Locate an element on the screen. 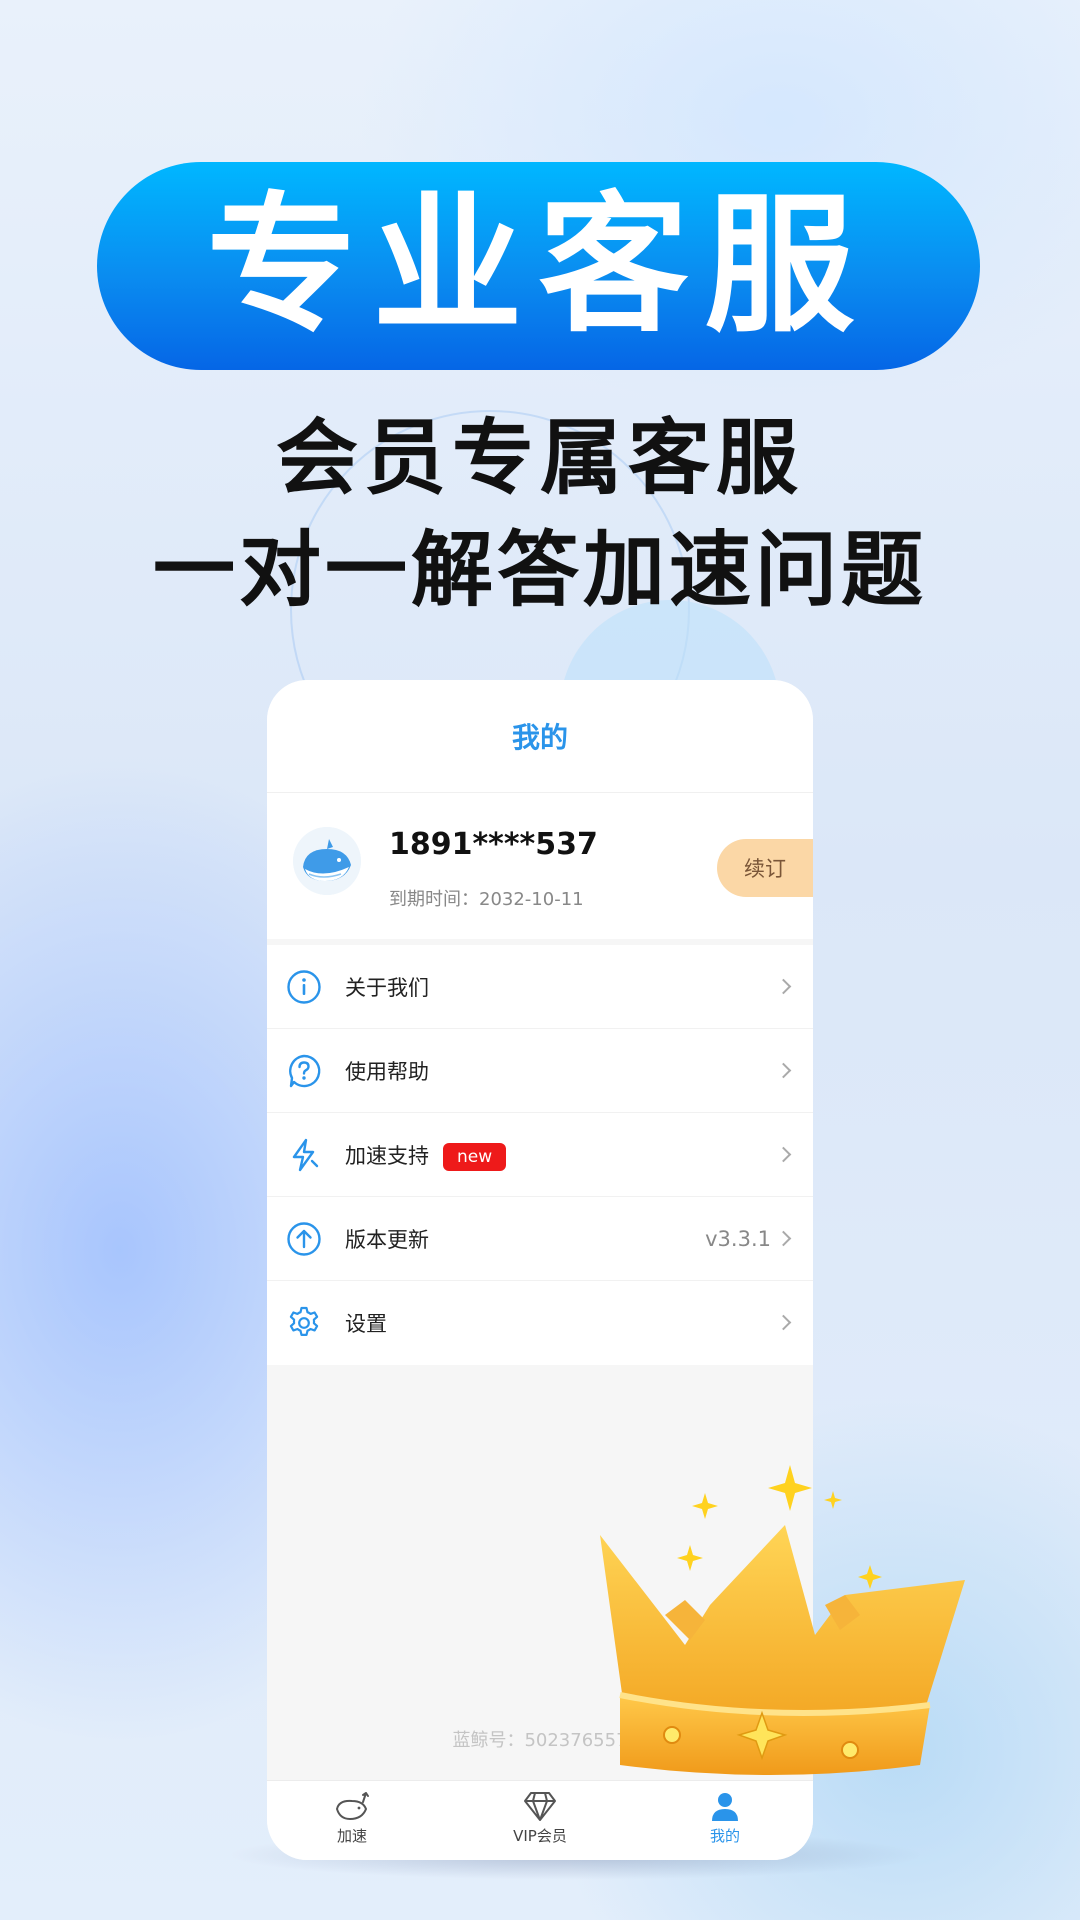  menu-label: 使用帮助 is located at coordinates (387, 1071).